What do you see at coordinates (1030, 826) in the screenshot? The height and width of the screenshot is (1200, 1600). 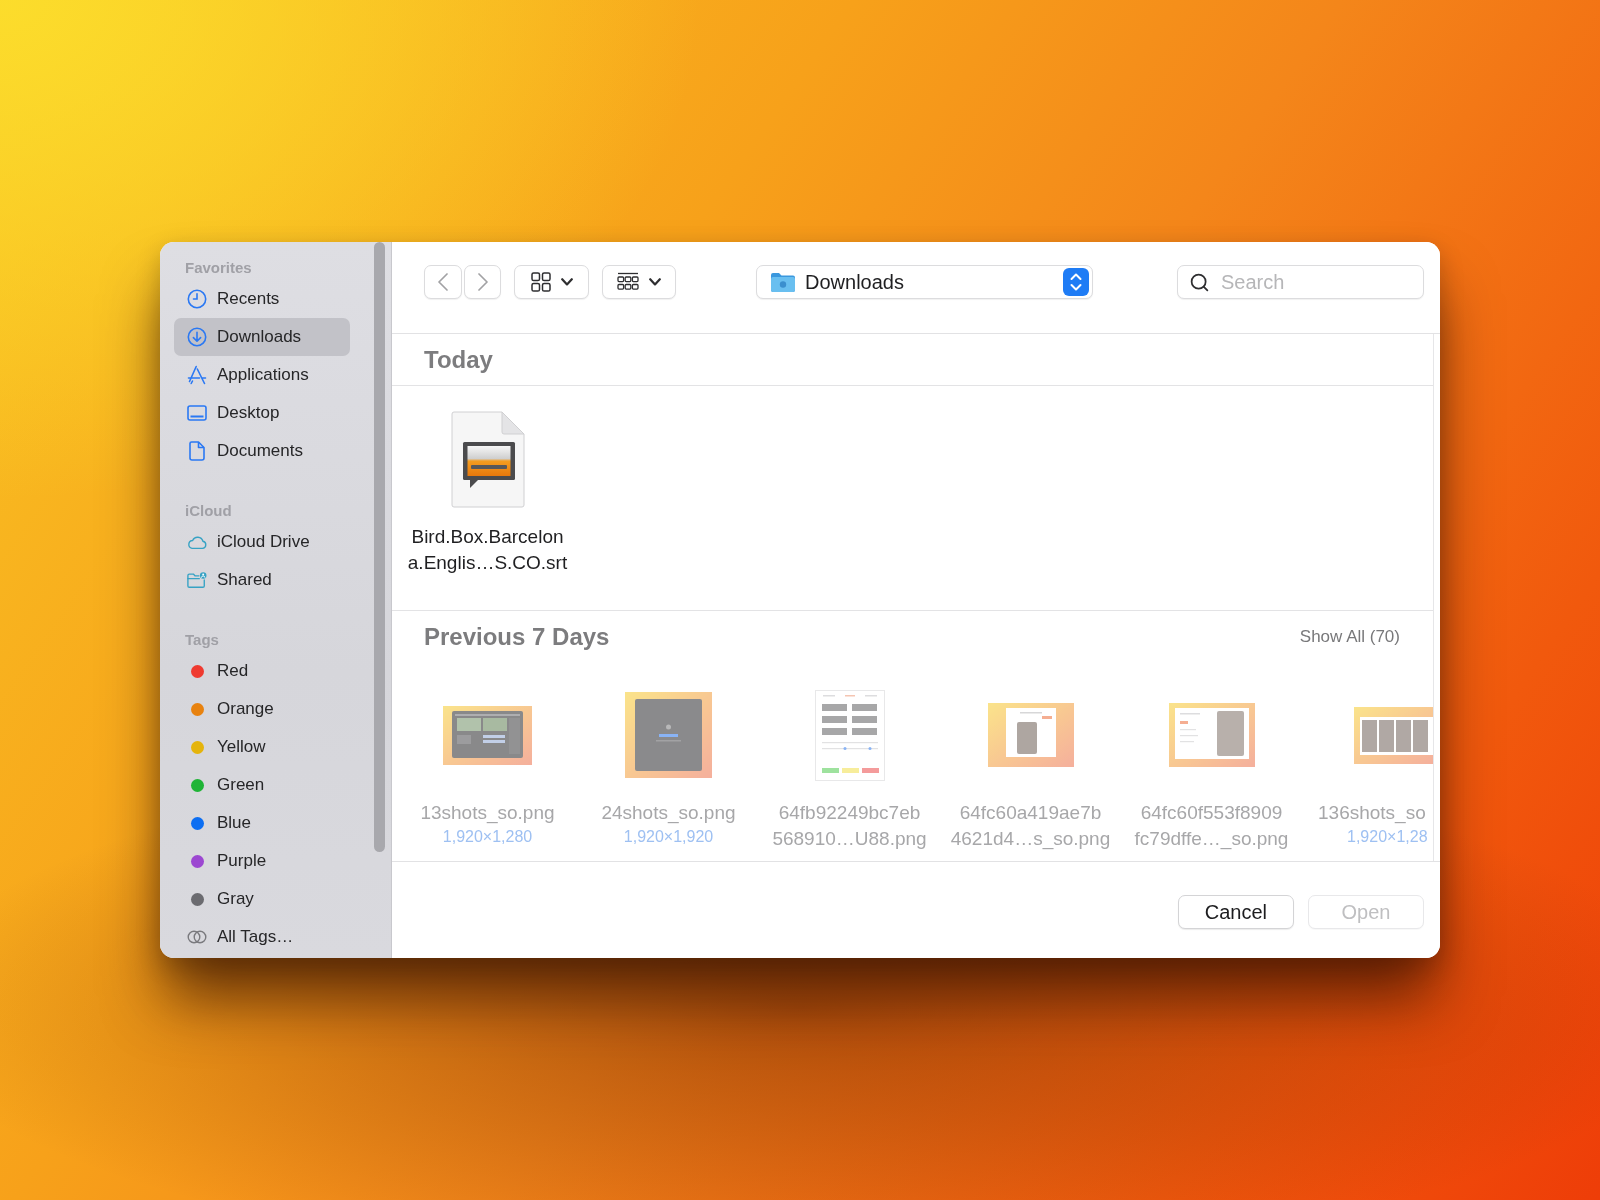 I see `file-name: 64fc60a419ae7b 4621d4…s_so.png` at bounding box center [1030, 826].